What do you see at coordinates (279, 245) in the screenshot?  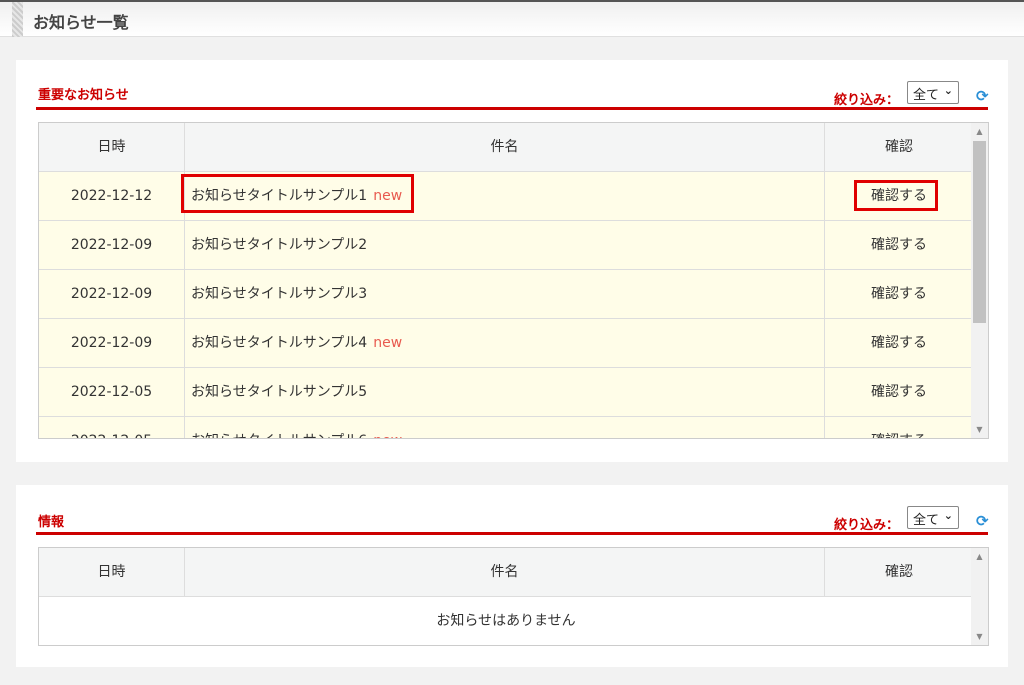 I see `subject-link: お知らせタイトルサンプル2` at bounding box center [279, 245].